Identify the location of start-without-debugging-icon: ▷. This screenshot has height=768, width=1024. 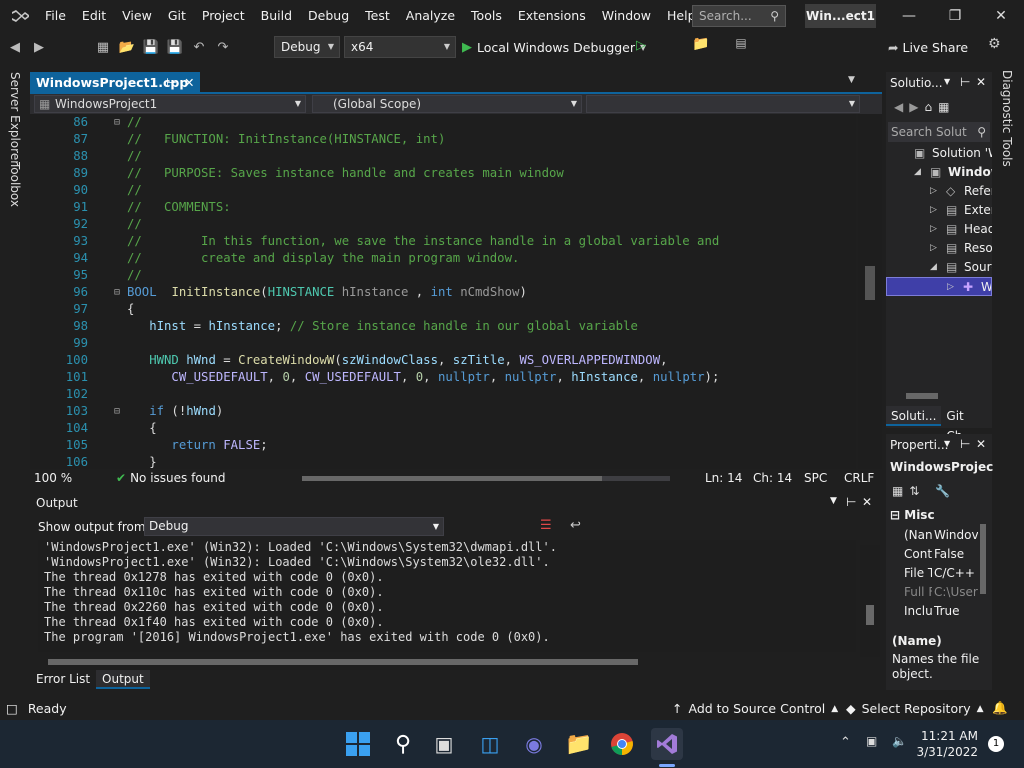
(641, 45).